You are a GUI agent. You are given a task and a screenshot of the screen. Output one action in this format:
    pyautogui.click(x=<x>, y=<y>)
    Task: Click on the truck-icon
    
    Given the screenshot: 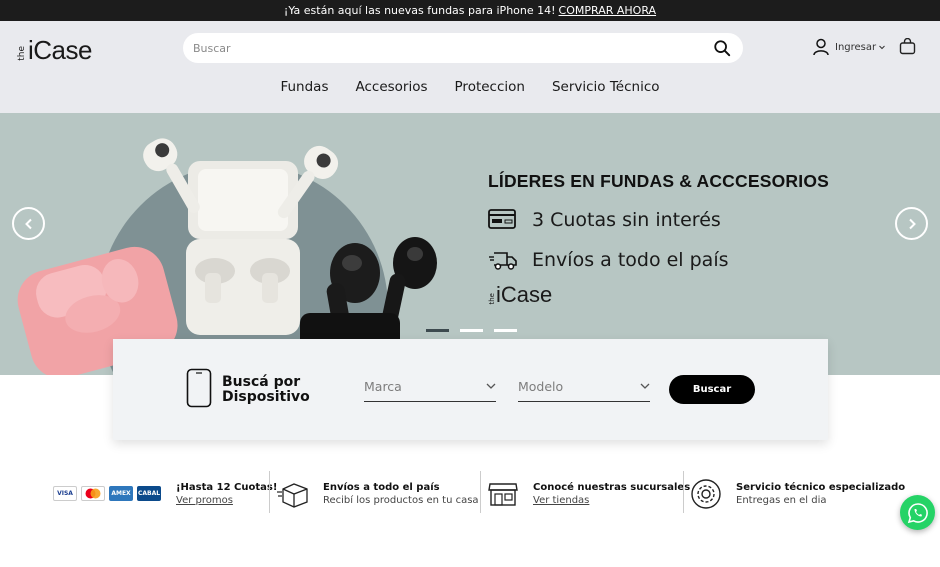 What is the action you would take?
    pyautogui.click(x=503, y=261)
    